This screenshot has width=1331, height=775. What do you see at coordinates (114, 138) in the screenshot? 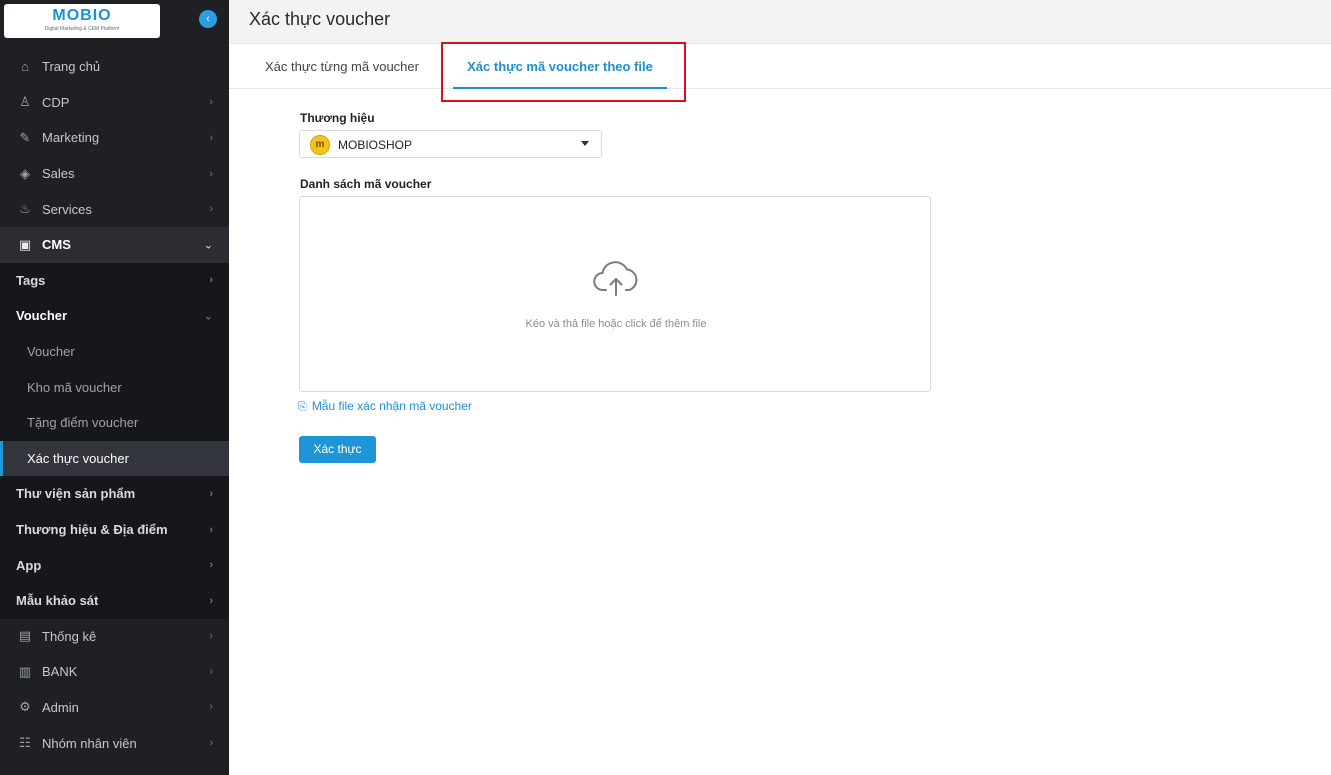
I see `sidebar-item-marketing: ✎ Marketing ›` at bounding box center [114, 138].